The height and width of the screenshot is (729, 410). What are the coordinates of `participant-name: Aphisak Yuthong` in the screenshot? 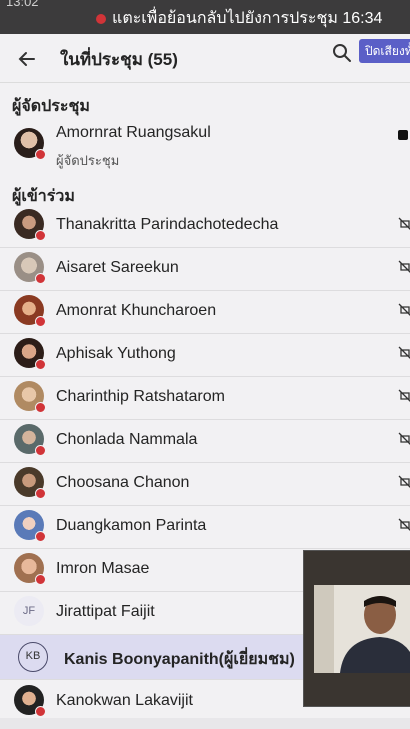 It's located at (116, 353).